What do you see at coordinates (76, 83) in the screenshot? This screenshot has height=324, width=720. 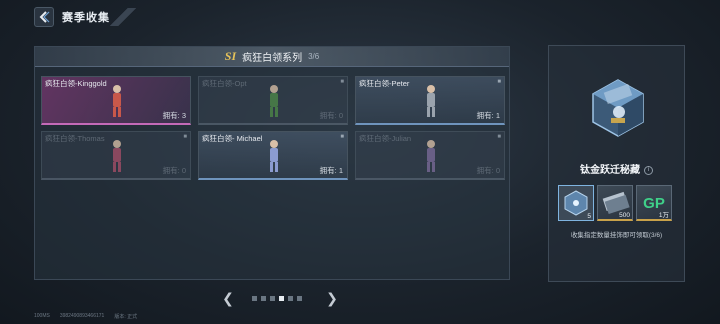 I see `card-name: 疯狂白领-Kinggold` at bounding box center [76, 83].